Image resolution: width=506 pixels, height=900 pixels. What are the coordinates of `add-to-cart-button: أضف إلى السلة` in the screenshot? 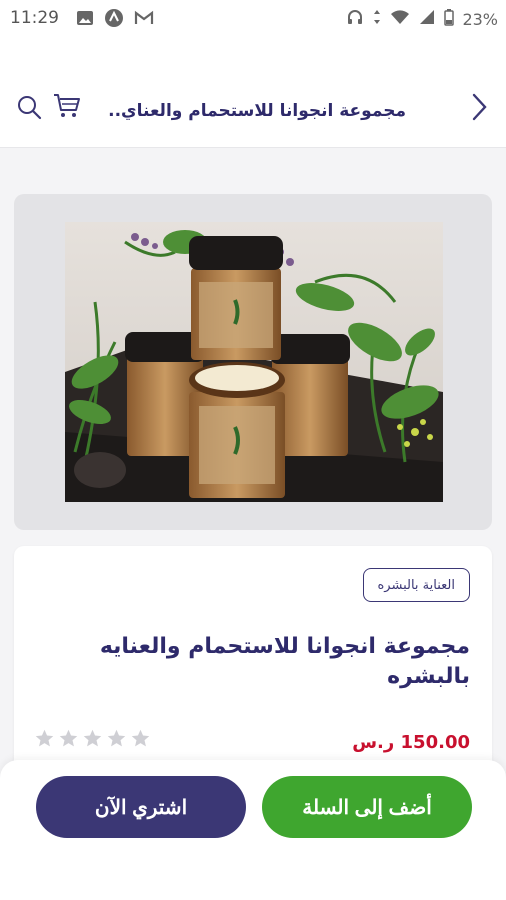 It's located at (367, 807).